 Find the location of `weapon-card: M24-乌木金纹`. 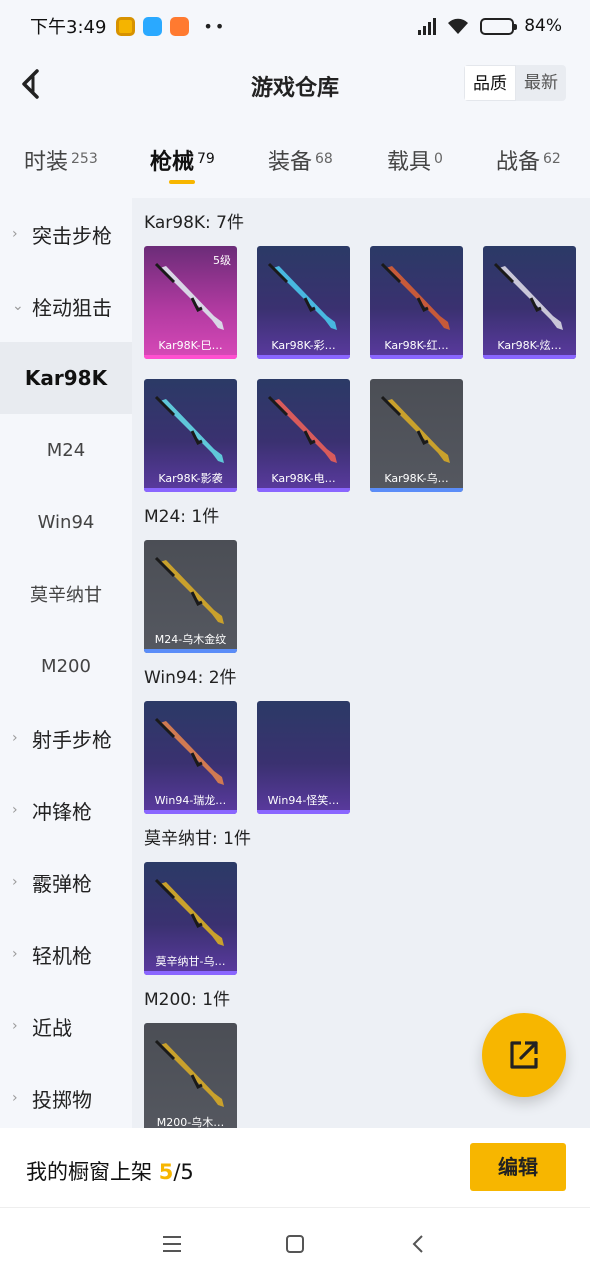

weapon-card: M24-乌木金纹 is located at coordinates (190, 596).